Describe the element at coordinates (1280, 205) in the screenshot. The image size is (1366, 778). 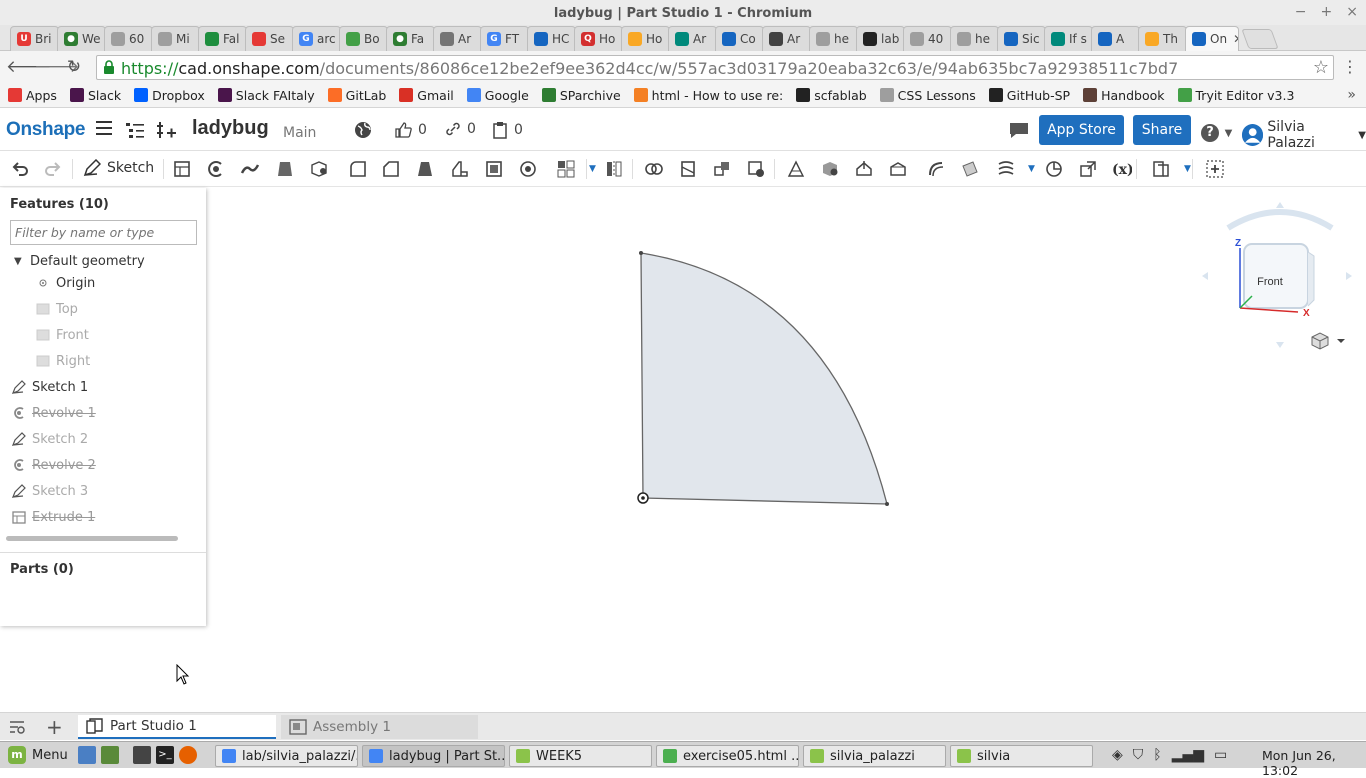
I see `rotate-up-arrow-icon` at that location.